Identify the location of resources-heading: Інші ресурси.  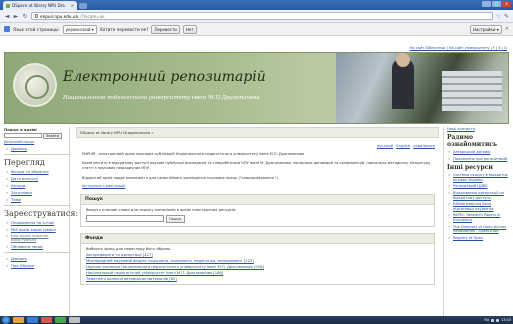
(470, 168).